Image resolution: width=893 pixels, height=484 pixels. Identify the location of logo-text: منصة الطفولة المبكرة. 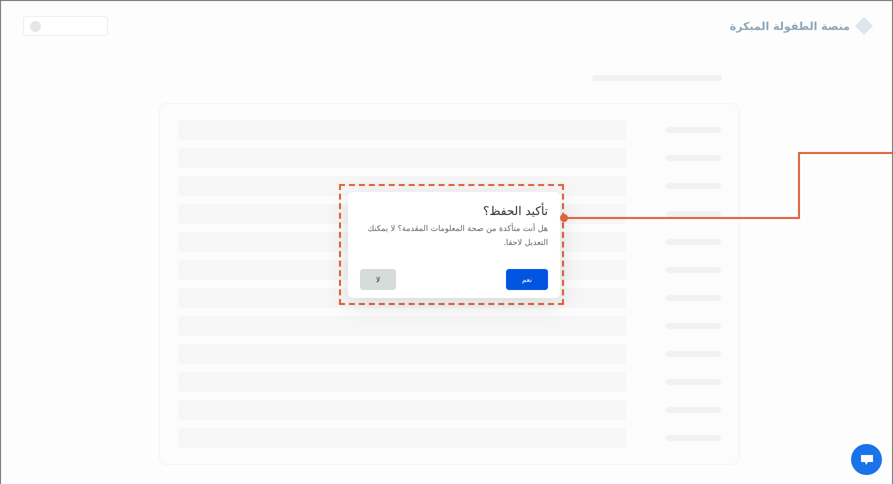
(790, 26).